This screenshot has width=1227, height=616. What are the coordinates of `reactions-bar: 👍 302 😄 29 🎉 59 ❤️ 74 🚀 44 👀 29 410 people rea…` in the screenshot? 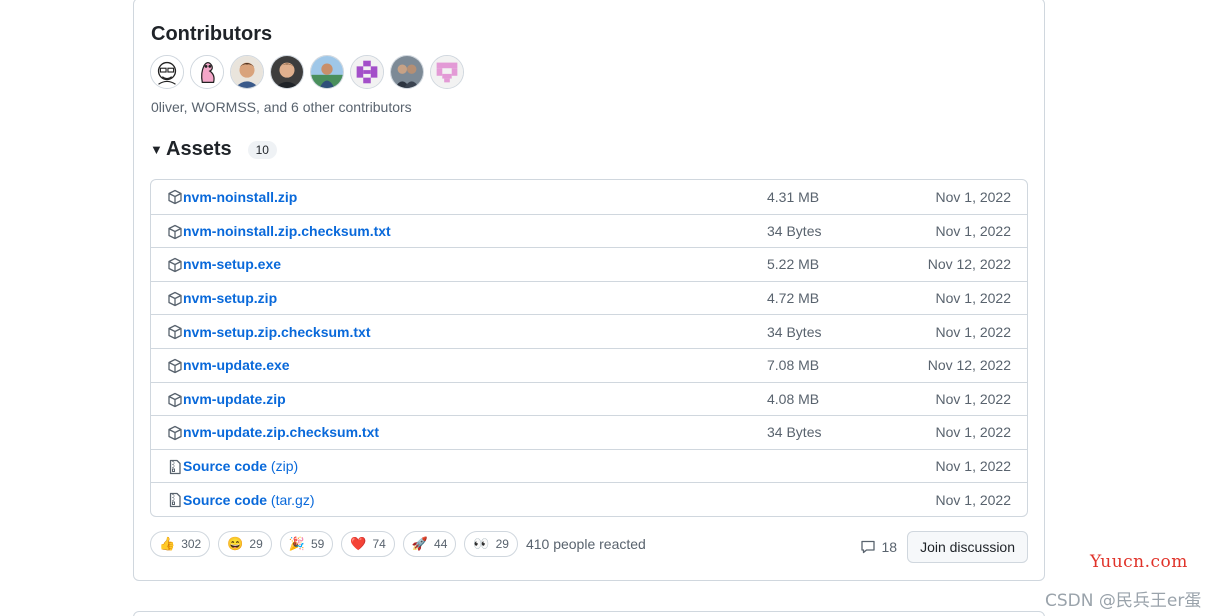 It's located at (398, 544).